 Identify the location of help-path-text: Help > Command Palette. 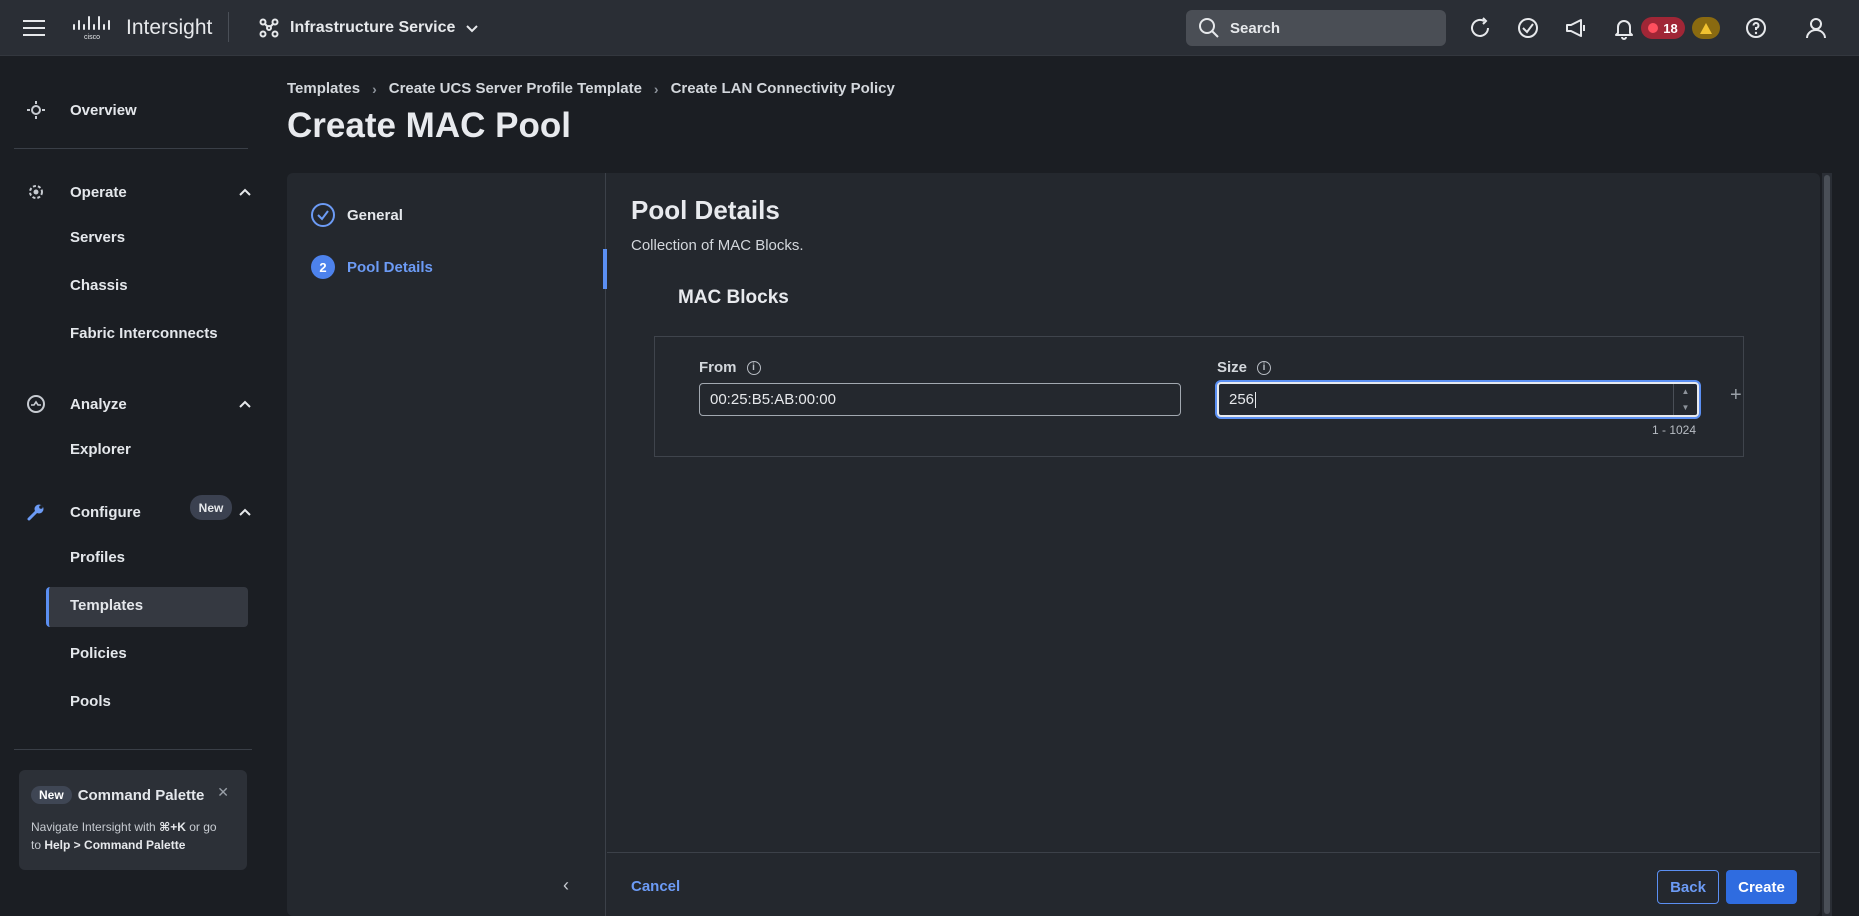
(115, 845).